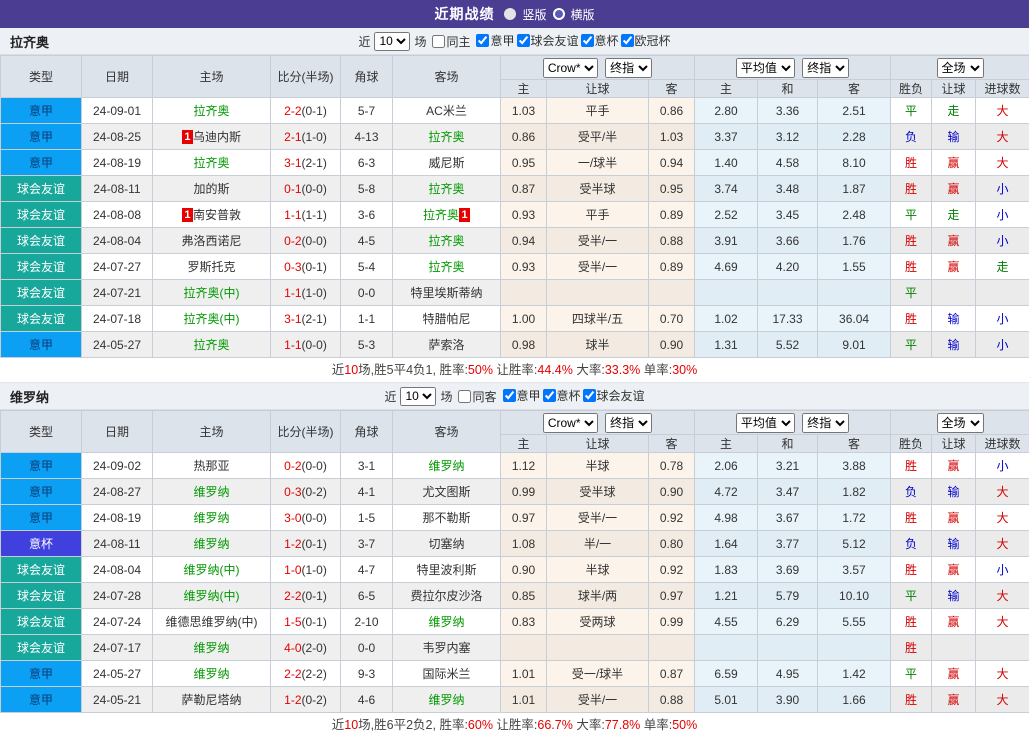 This screenshot has height=735, width=1029. I want to click on same-venue-filter: 同客, so click(476, 396).